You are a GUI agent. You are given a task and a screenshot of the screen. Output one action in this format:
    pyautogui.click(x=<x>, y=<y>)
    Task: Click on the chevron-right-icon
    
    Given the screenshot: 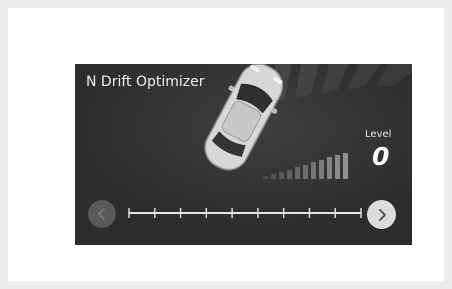 What is the action you would take?
    pyautogui.click(x=382, y=214)
    